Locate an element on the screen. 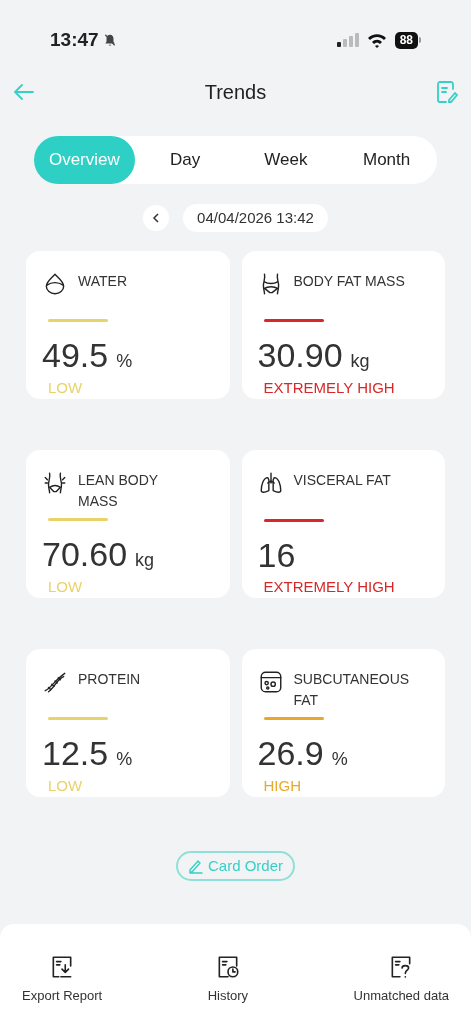 The image size is (471, 1024). metric-status: HIGH is located at coordinates (282, 785).